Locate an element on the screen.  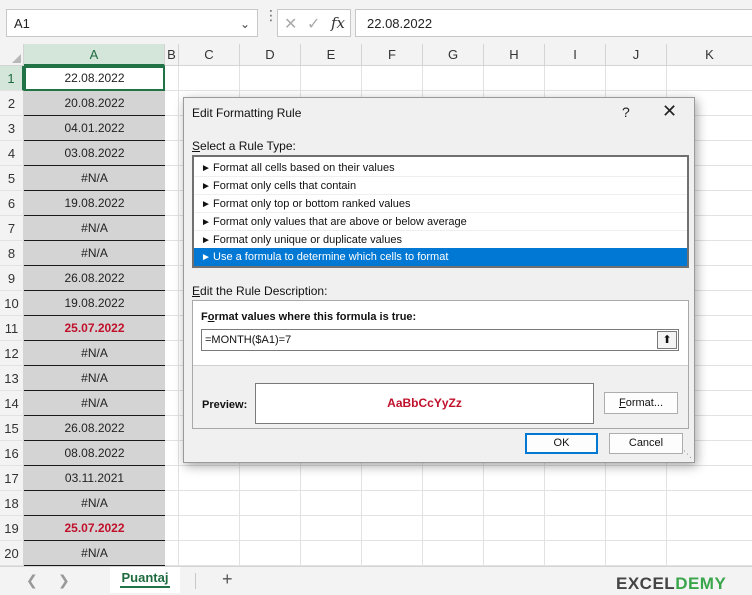
row-header: 19 is located at coordinates (12, 528).